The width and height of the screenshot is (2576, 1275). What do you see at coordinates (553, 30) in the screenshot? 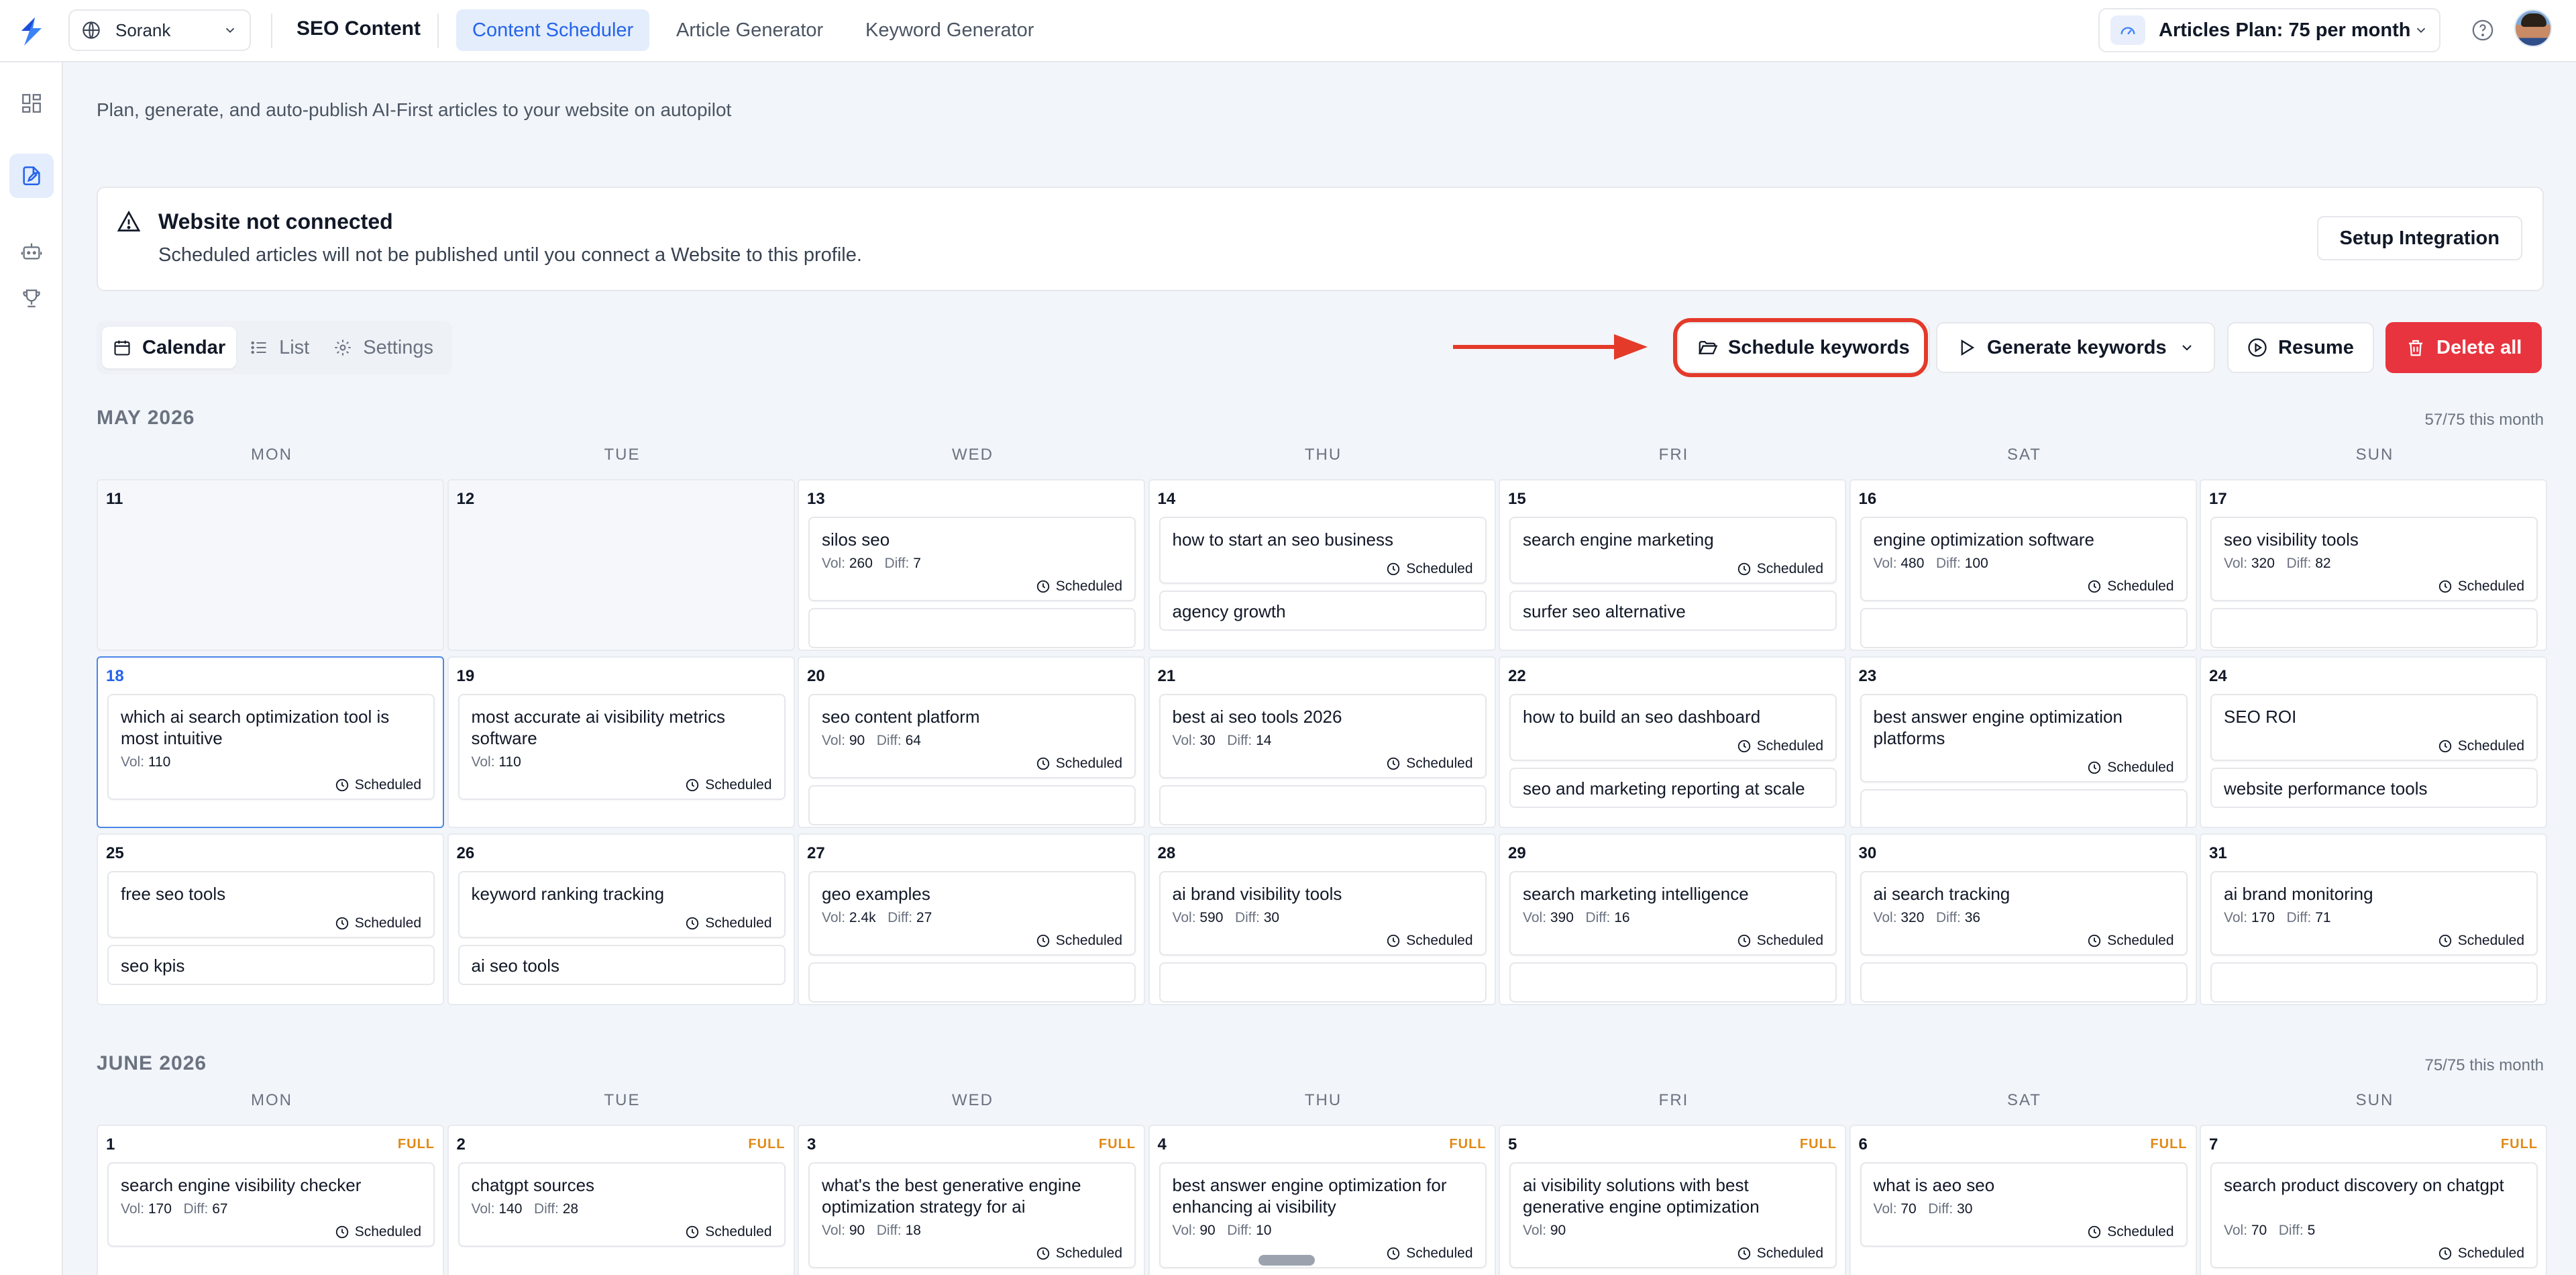
I see `tab-content-scheduler: Content Scheduler` at bounding box center [553, 30].